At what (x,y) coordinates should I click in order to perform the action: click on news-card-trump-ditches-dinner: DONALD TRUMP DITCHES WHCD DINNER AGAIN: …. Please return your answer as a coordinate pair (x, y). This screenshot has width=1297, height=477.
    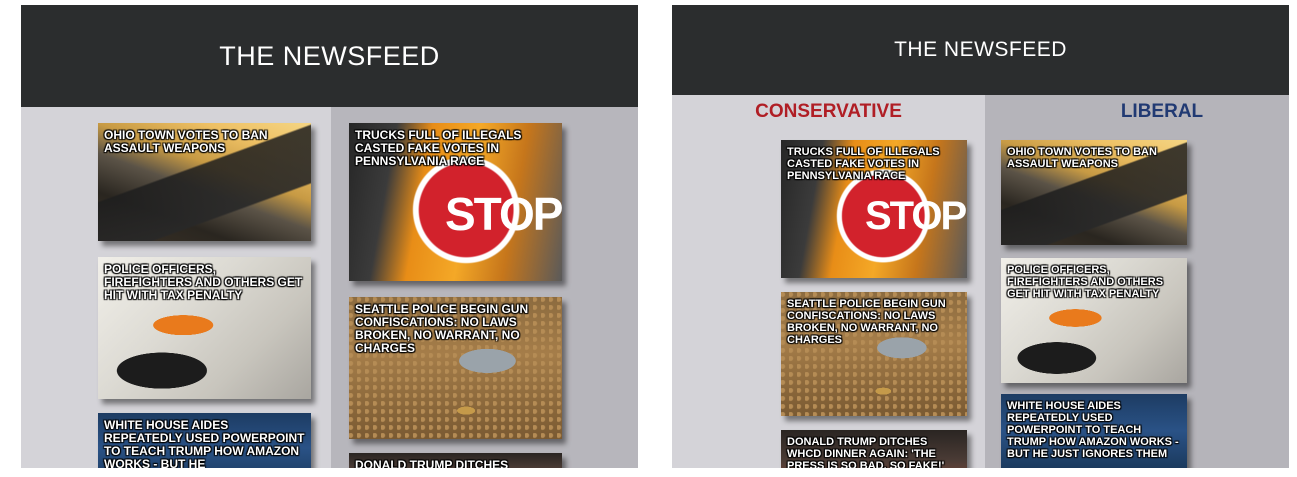
    Looking at the image, I should click on (874, 449).